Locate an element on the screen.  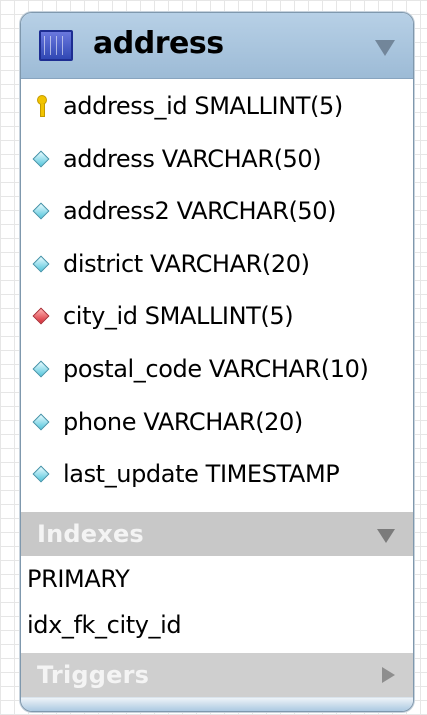
indexes-section-header: Indexes is located at coordinates (217, 534).